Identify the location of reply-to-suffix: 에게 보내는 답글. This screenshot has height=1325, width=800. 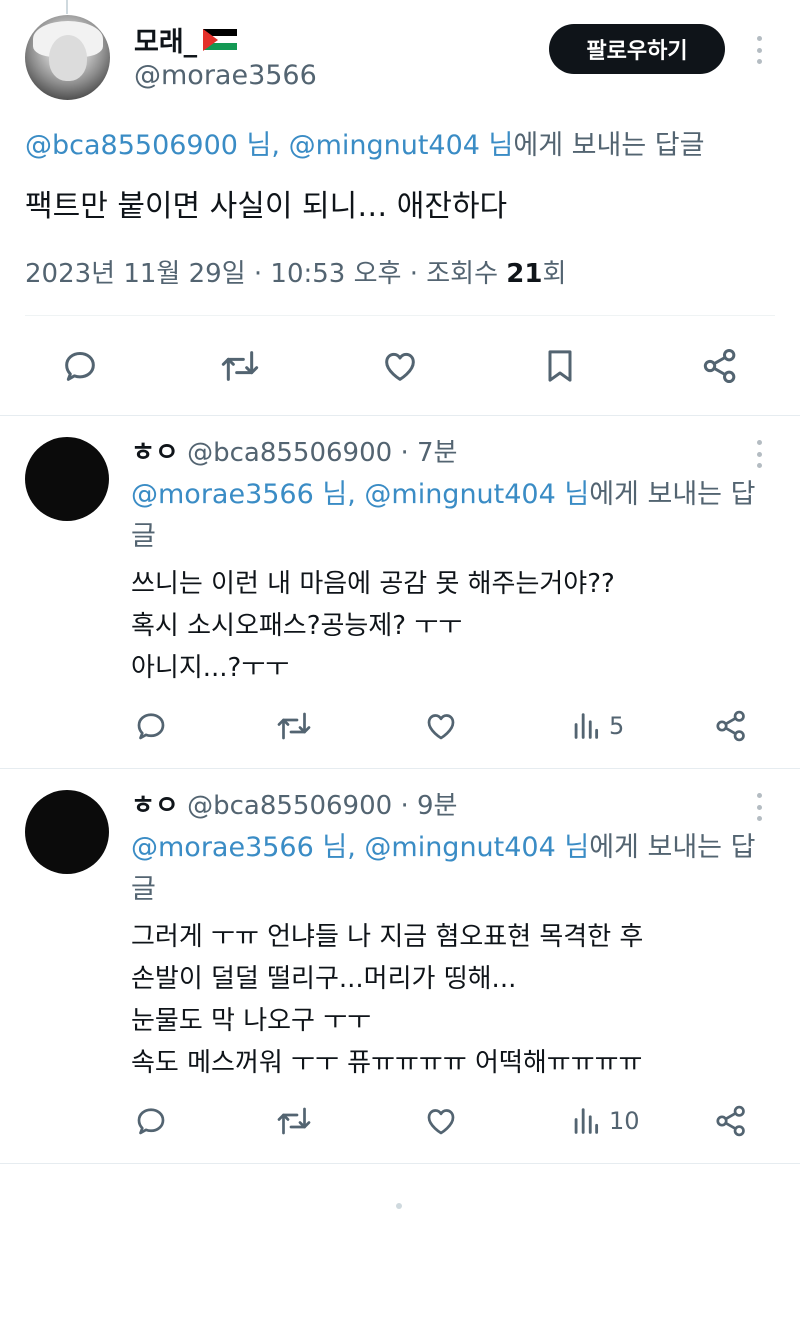
(609, 145).